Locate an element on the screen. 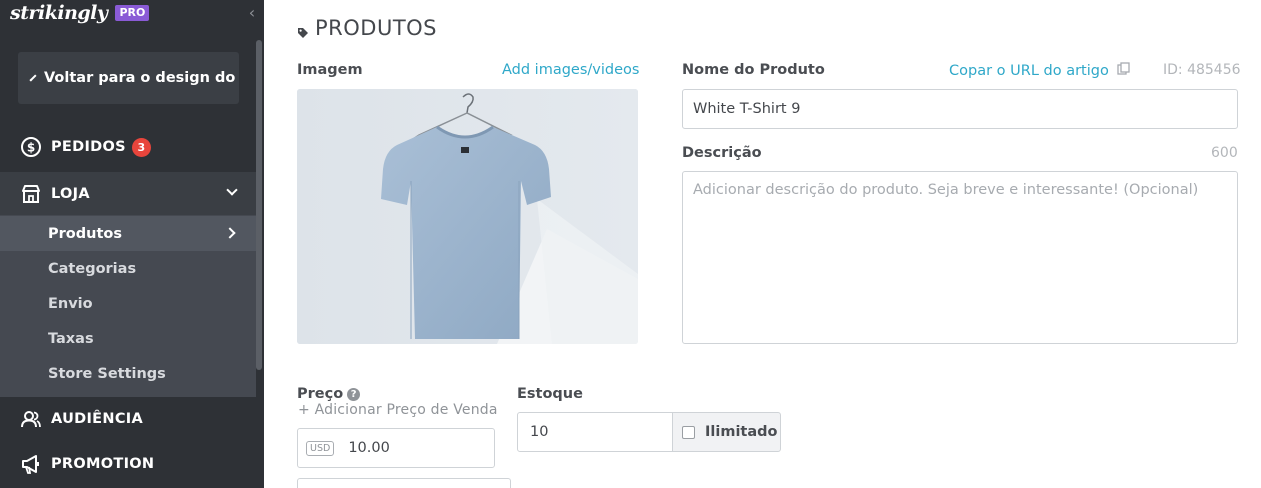 The height and width of the screenshot is (488, 1261). brand-logo: strikingly is located at coordinates (59, 13).